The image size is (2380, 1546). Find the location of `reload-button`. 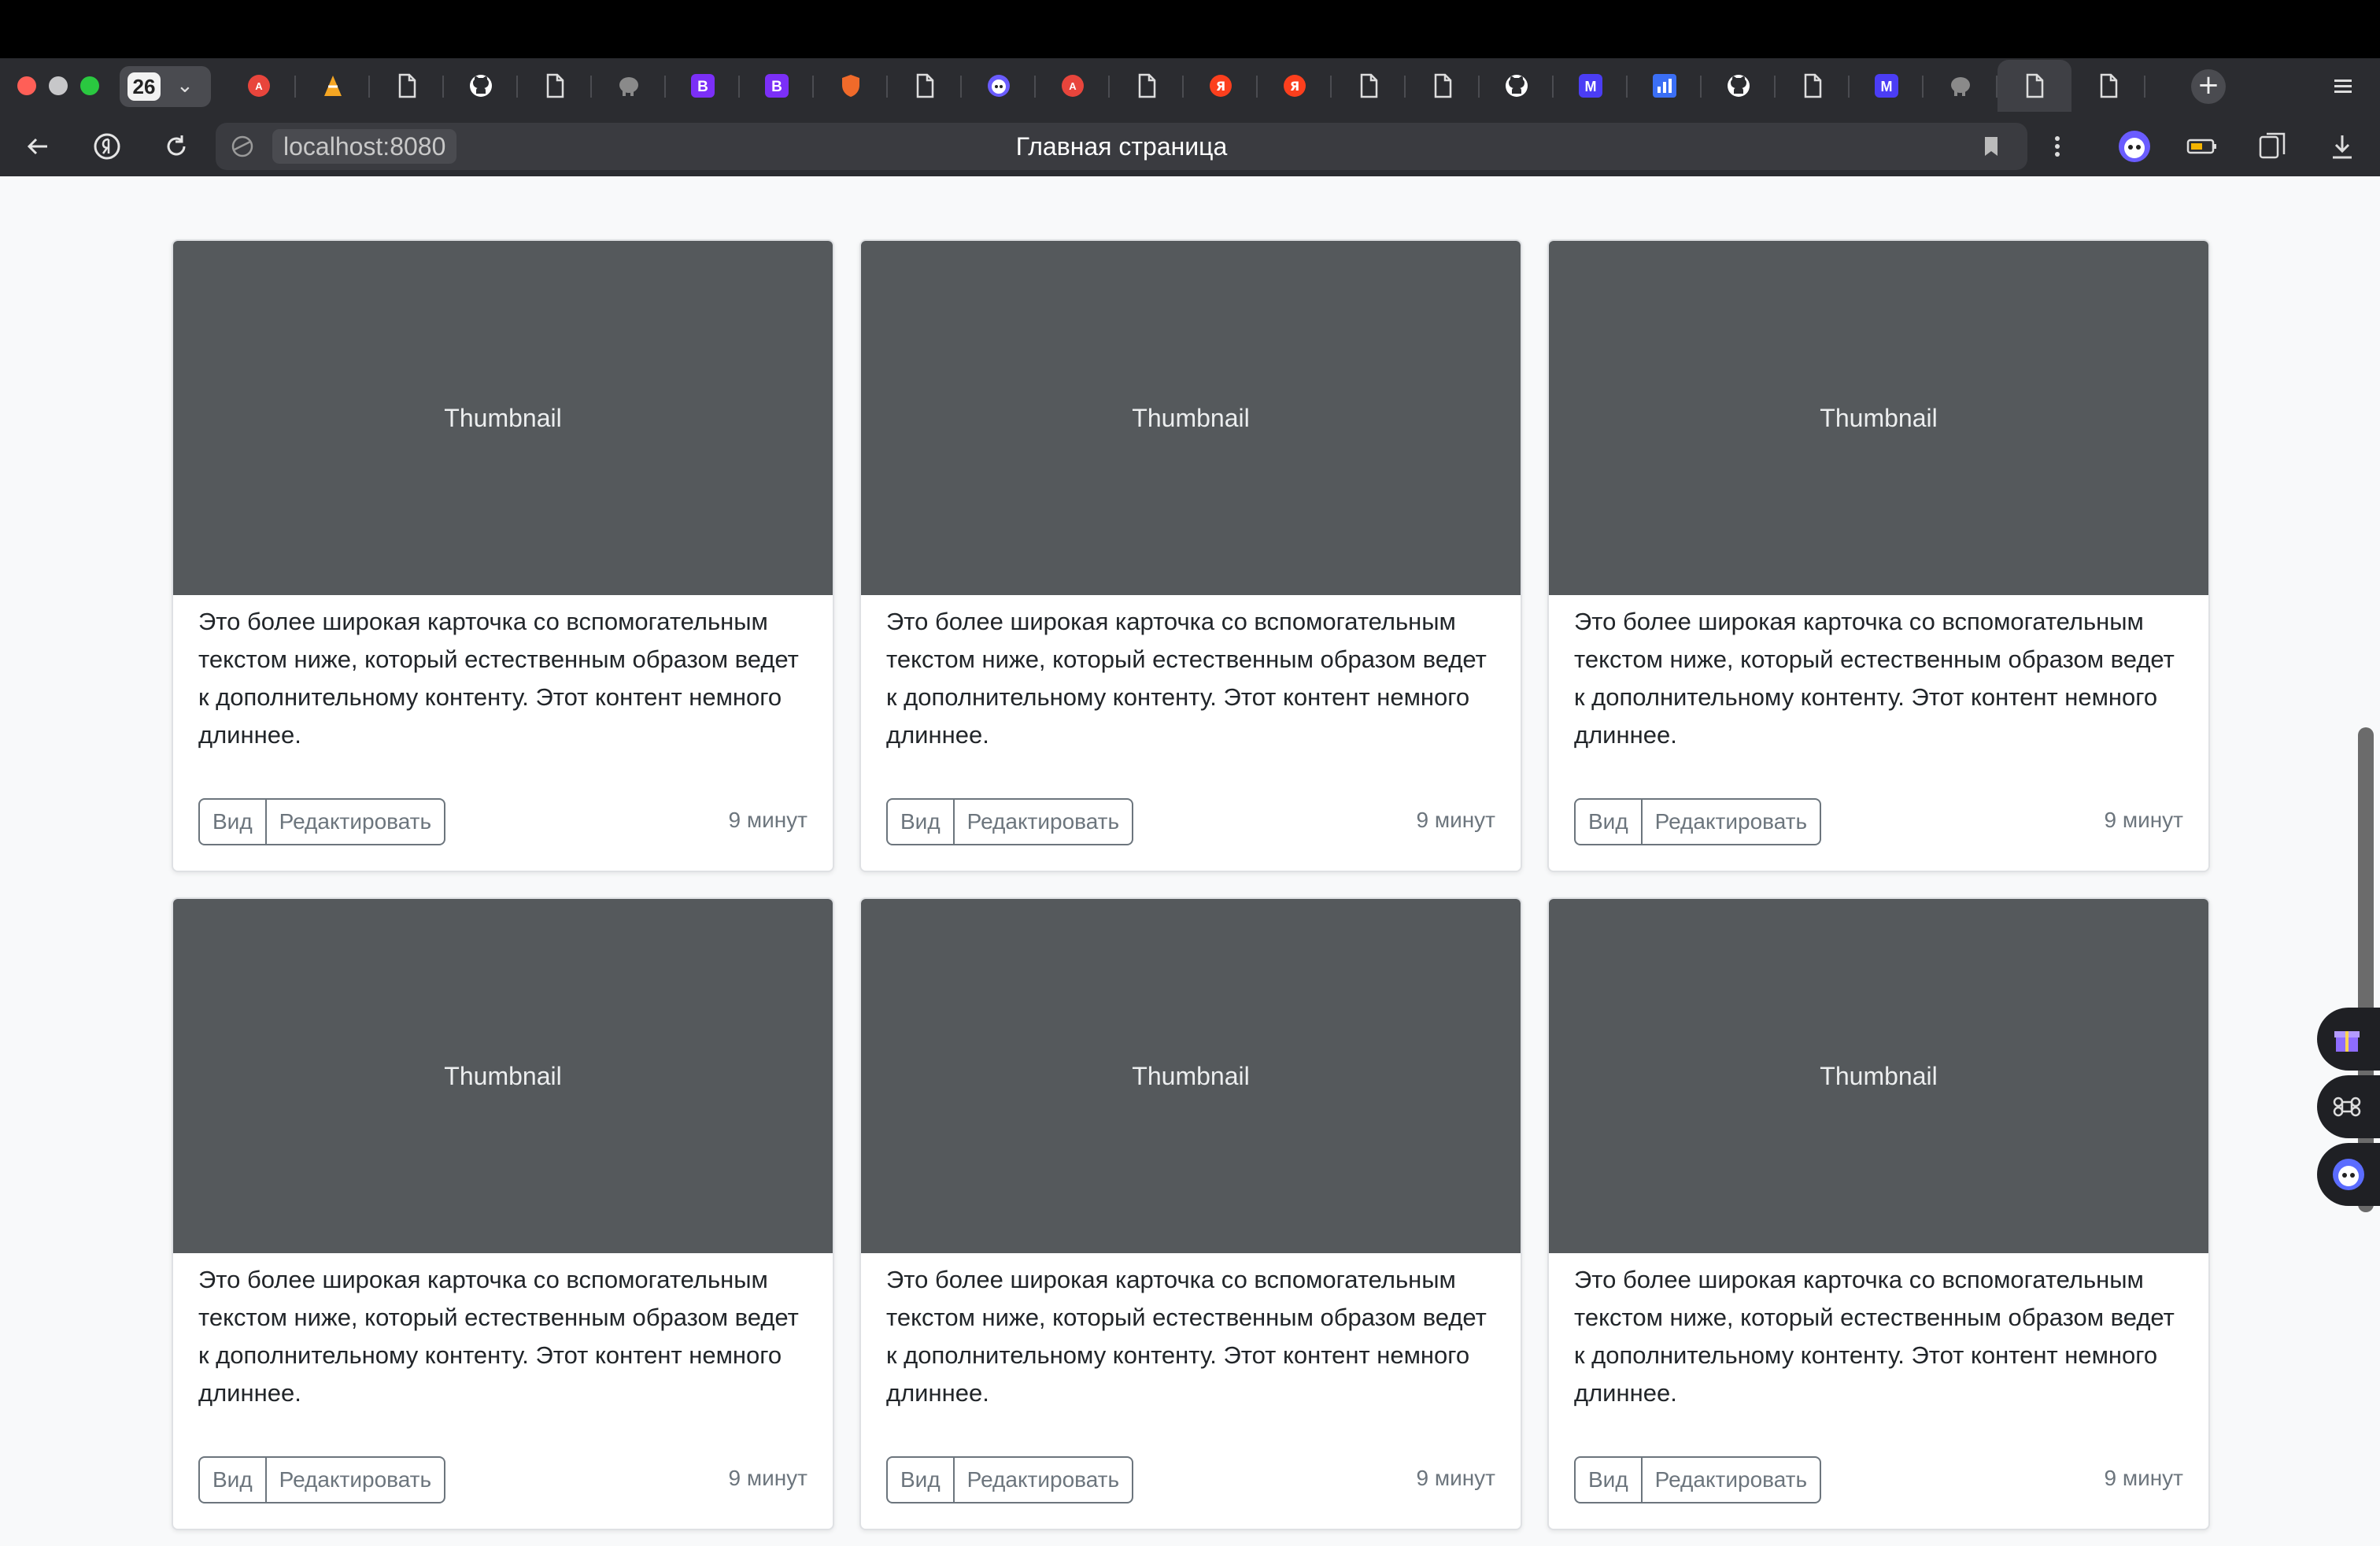

reload-button is located at coordinates (176, 146).